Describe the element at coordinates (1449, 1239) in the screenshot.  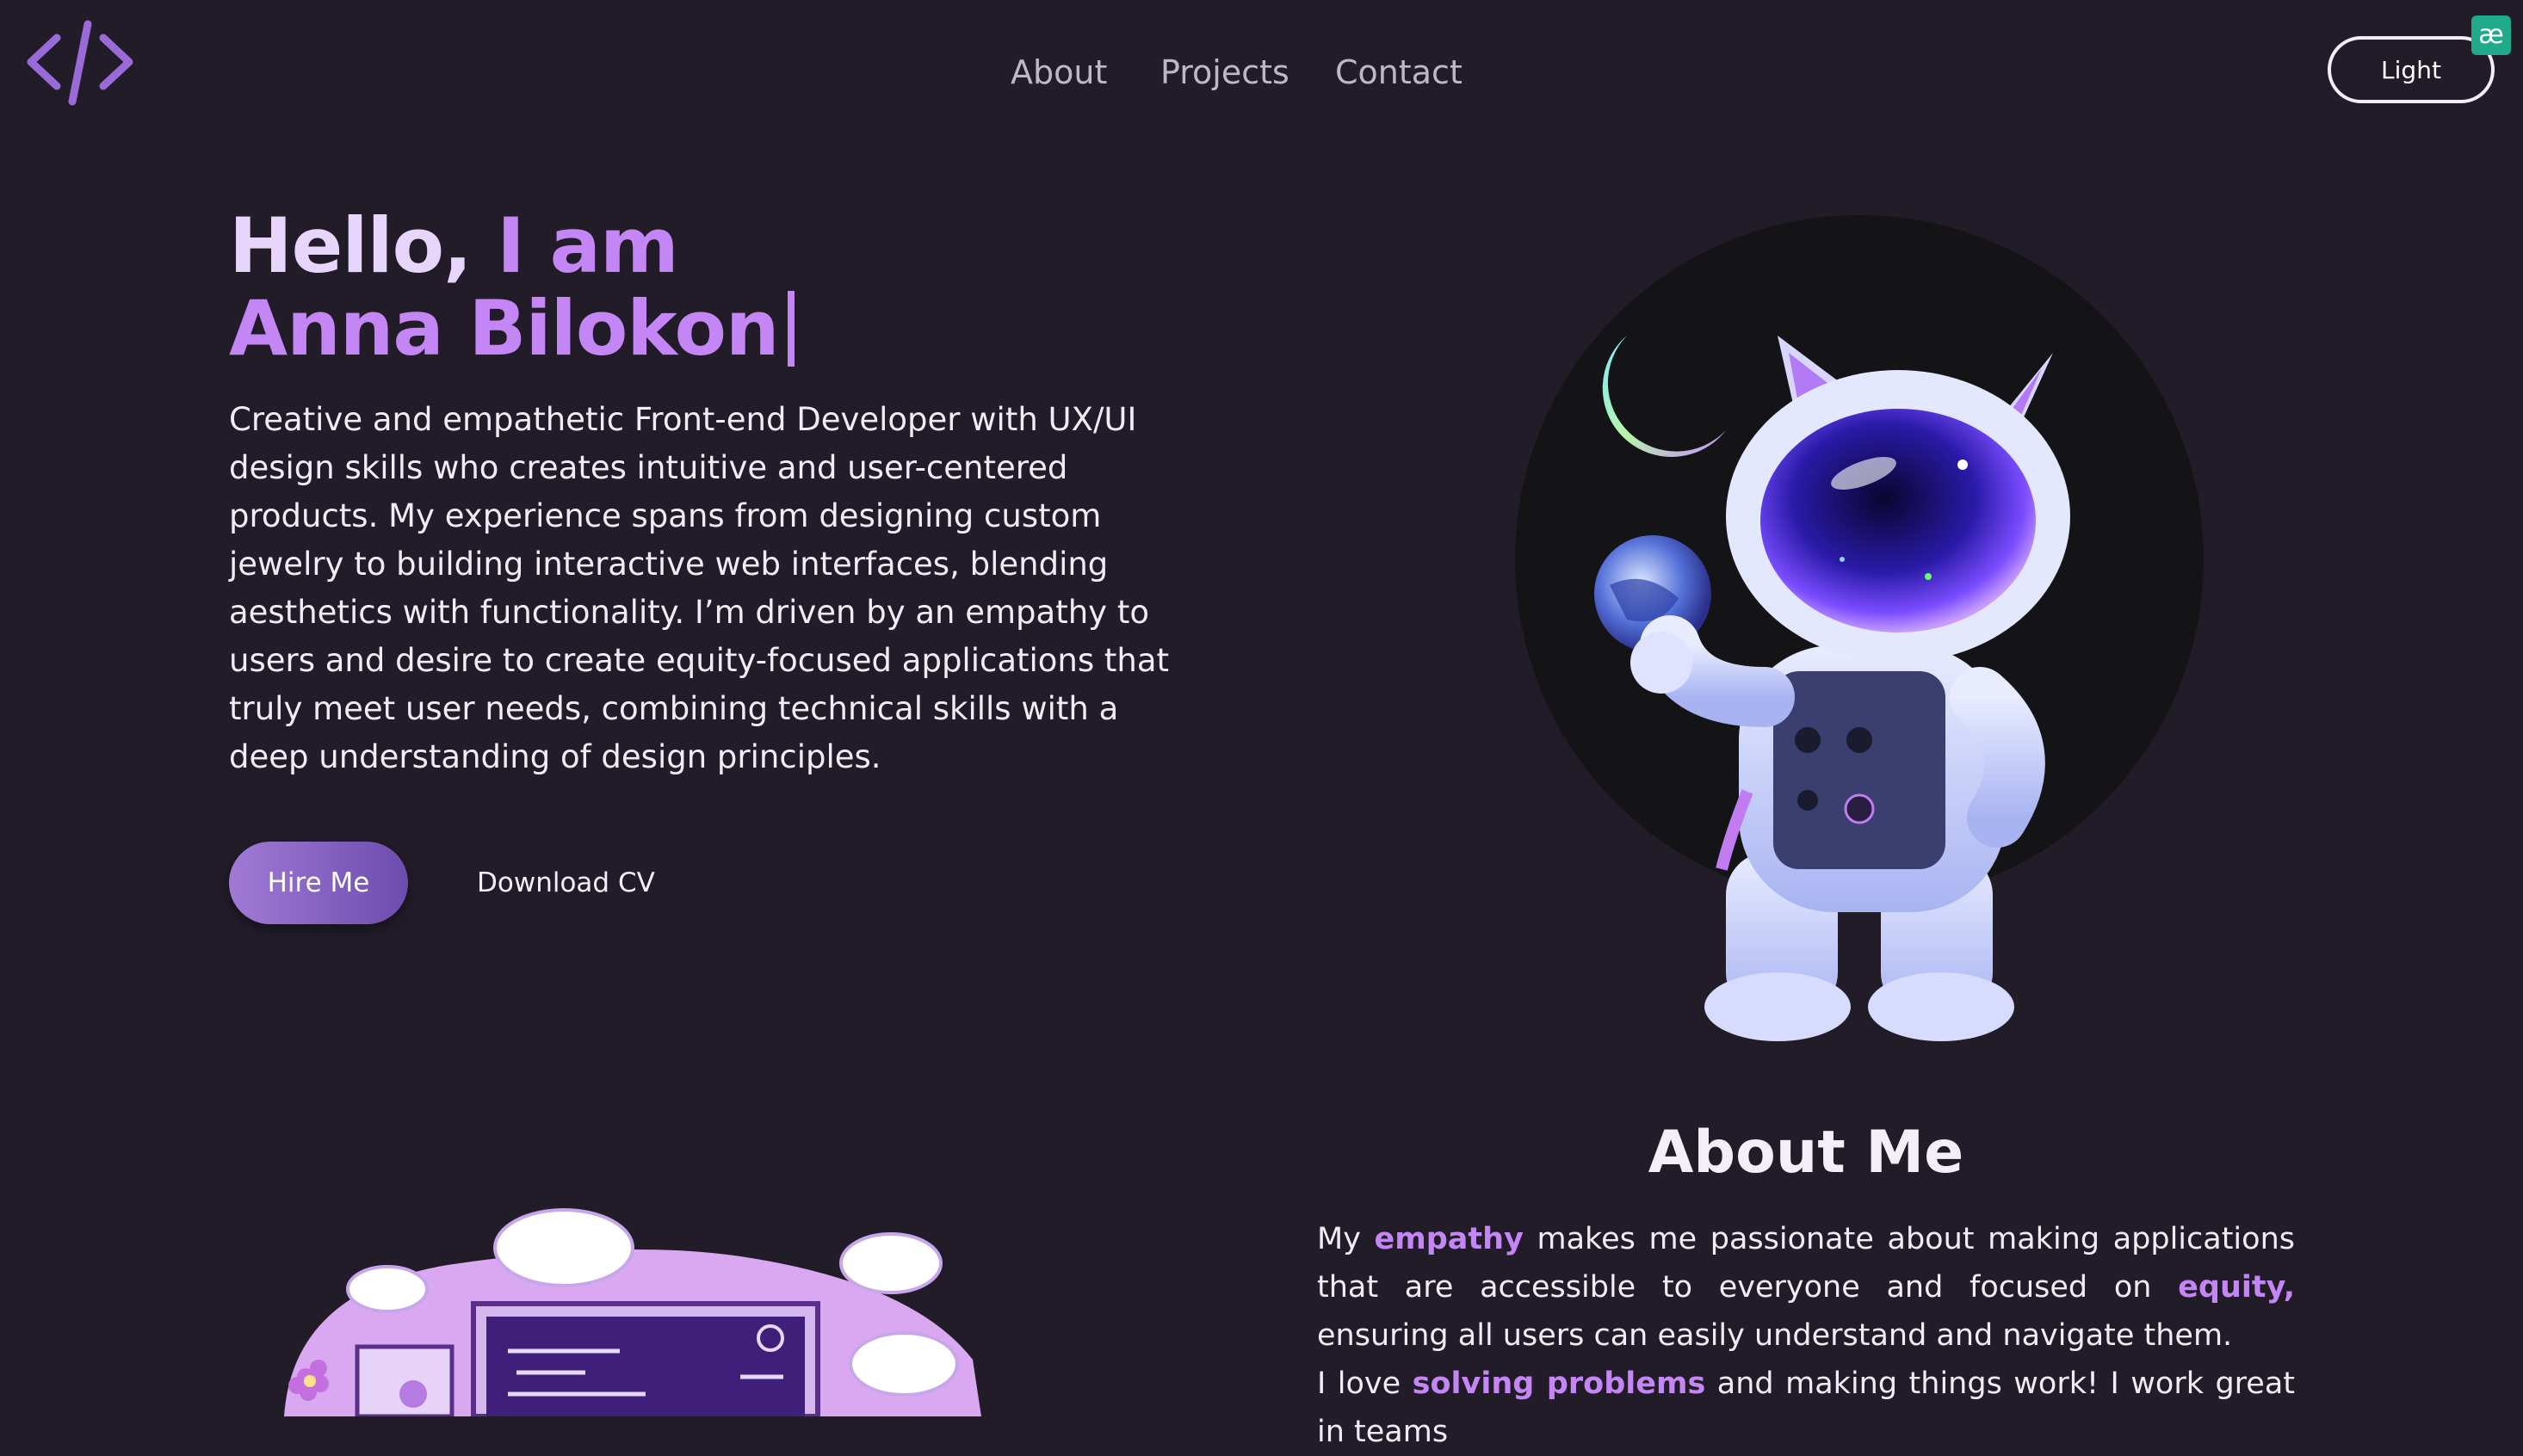
I see `highlight-empathy: empathy` at that location.